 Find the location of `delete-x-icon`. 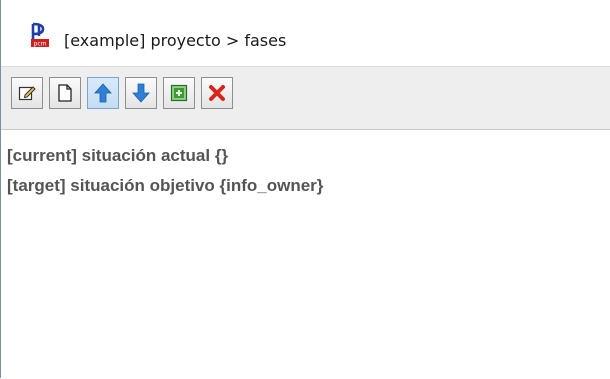

delete-x-icon is located at coordinates (217, 93).